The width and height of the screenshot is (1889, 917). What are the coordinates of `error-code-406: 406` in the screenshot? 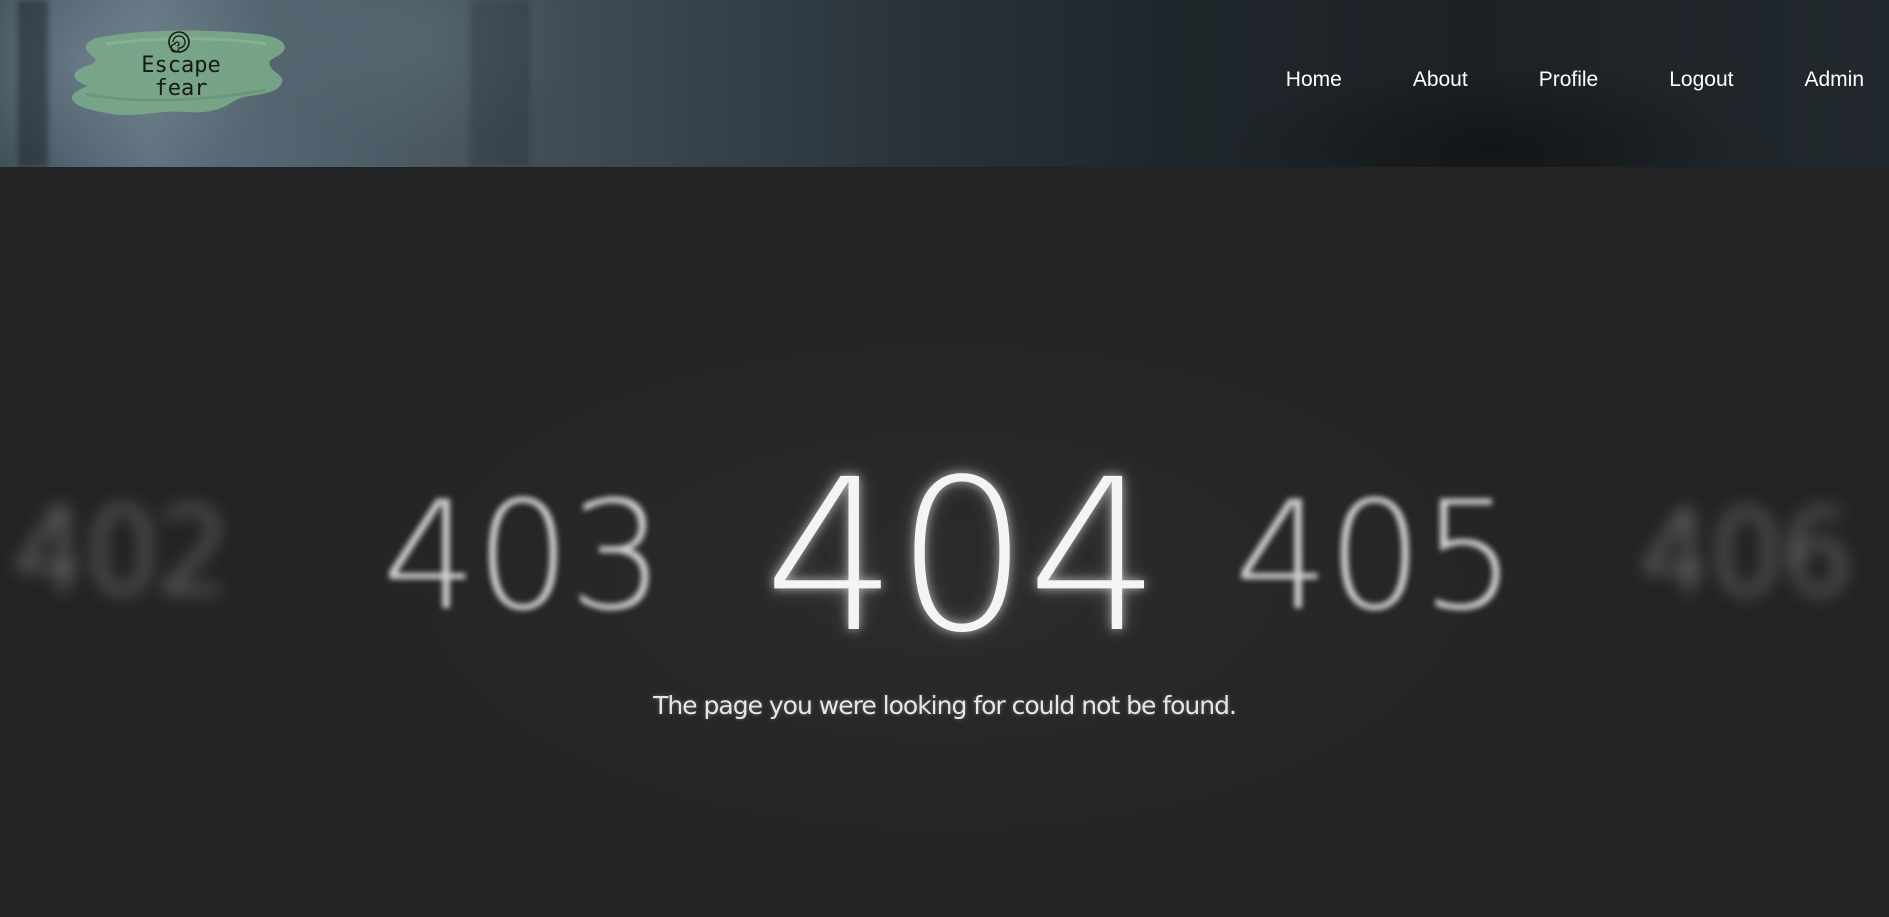 It's located at (1747, 553).